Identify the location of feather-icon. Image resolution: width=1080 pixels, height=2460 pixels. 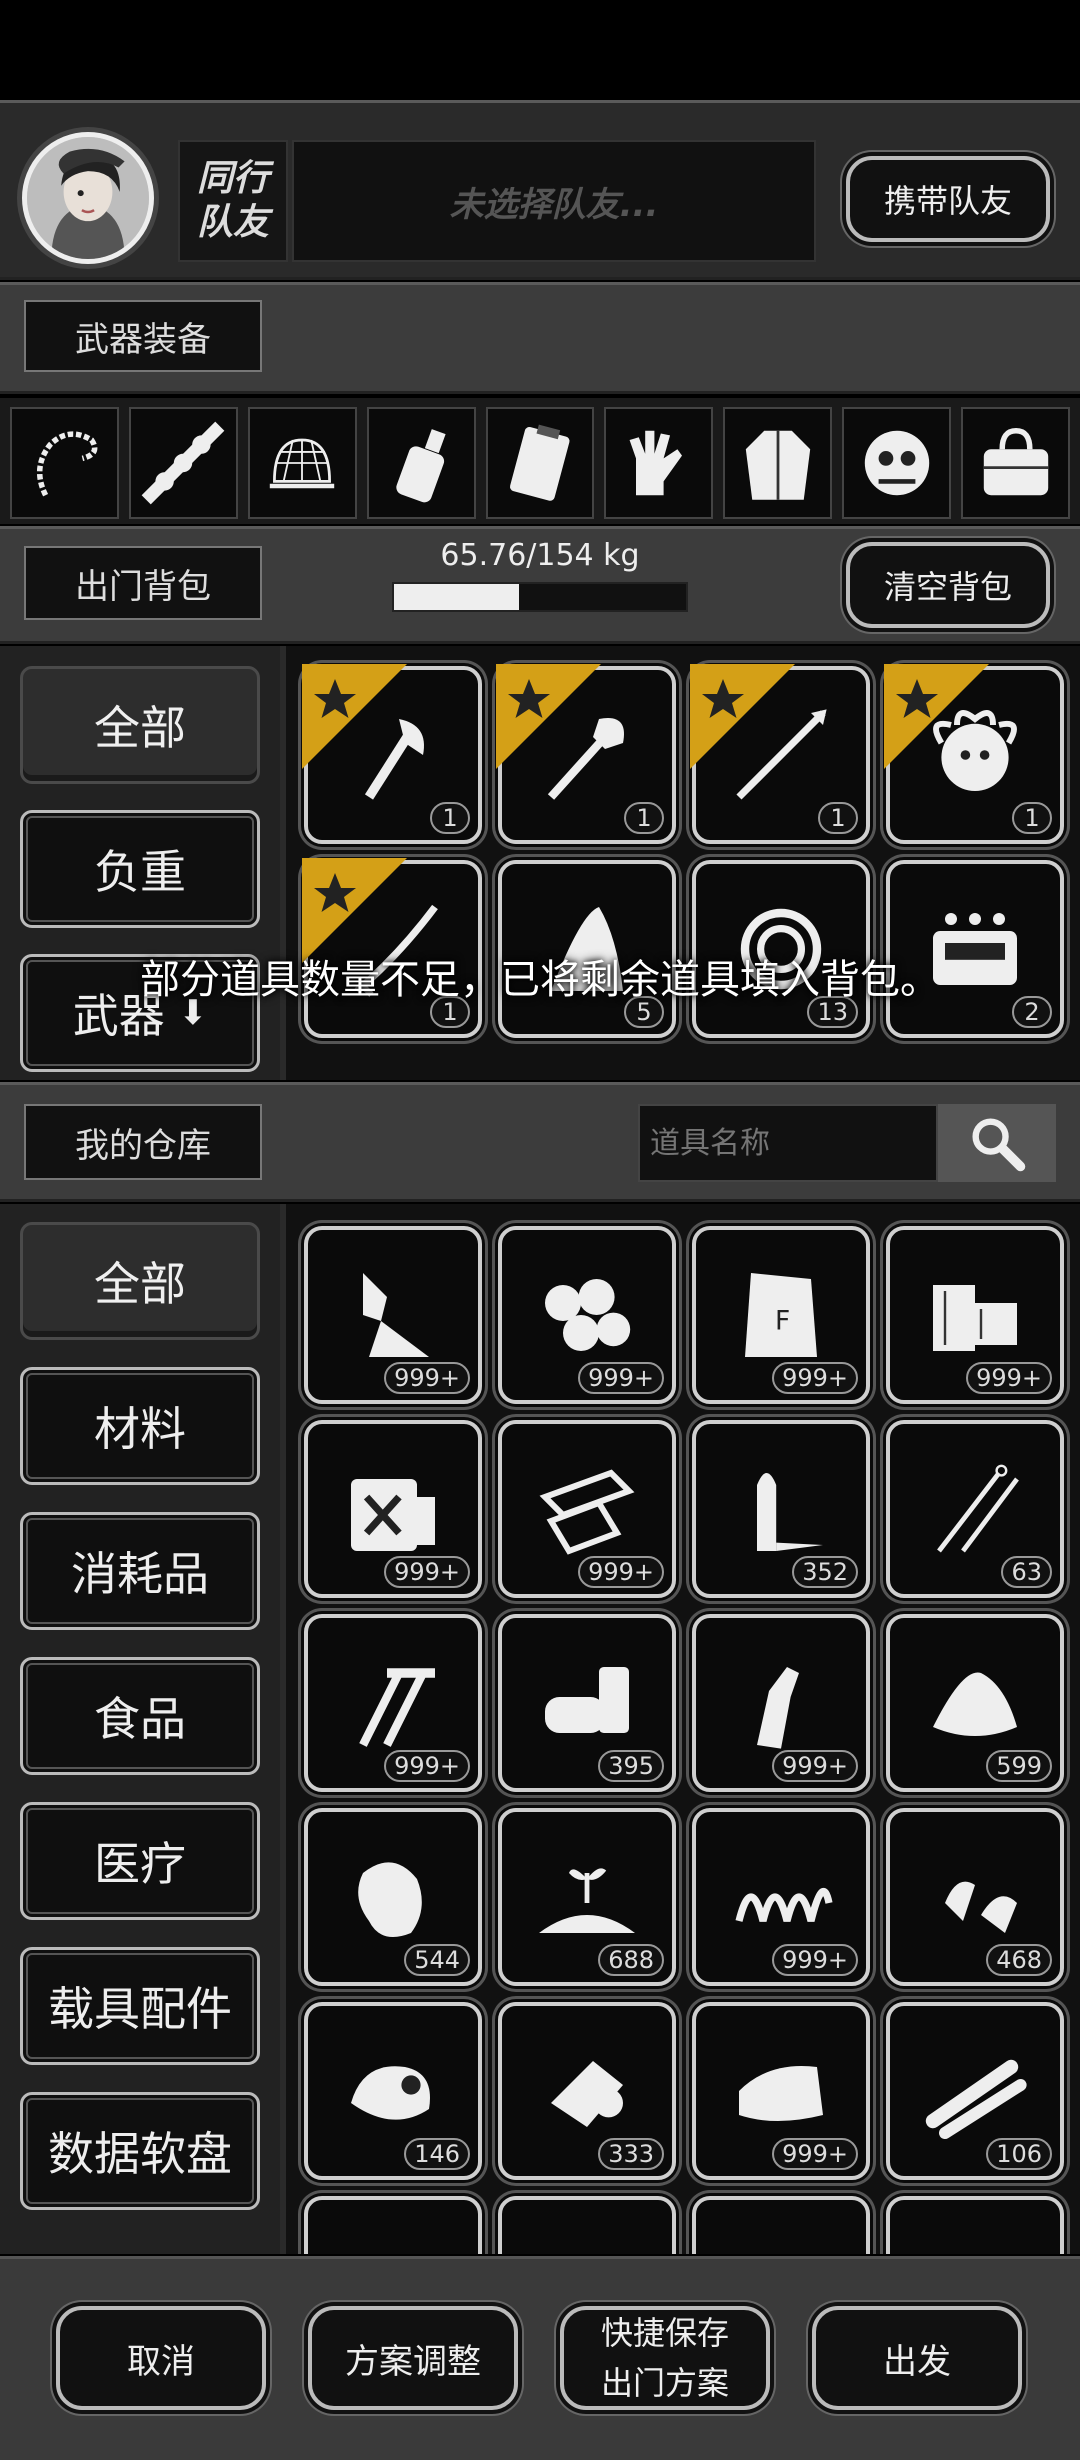
(587, 2239).